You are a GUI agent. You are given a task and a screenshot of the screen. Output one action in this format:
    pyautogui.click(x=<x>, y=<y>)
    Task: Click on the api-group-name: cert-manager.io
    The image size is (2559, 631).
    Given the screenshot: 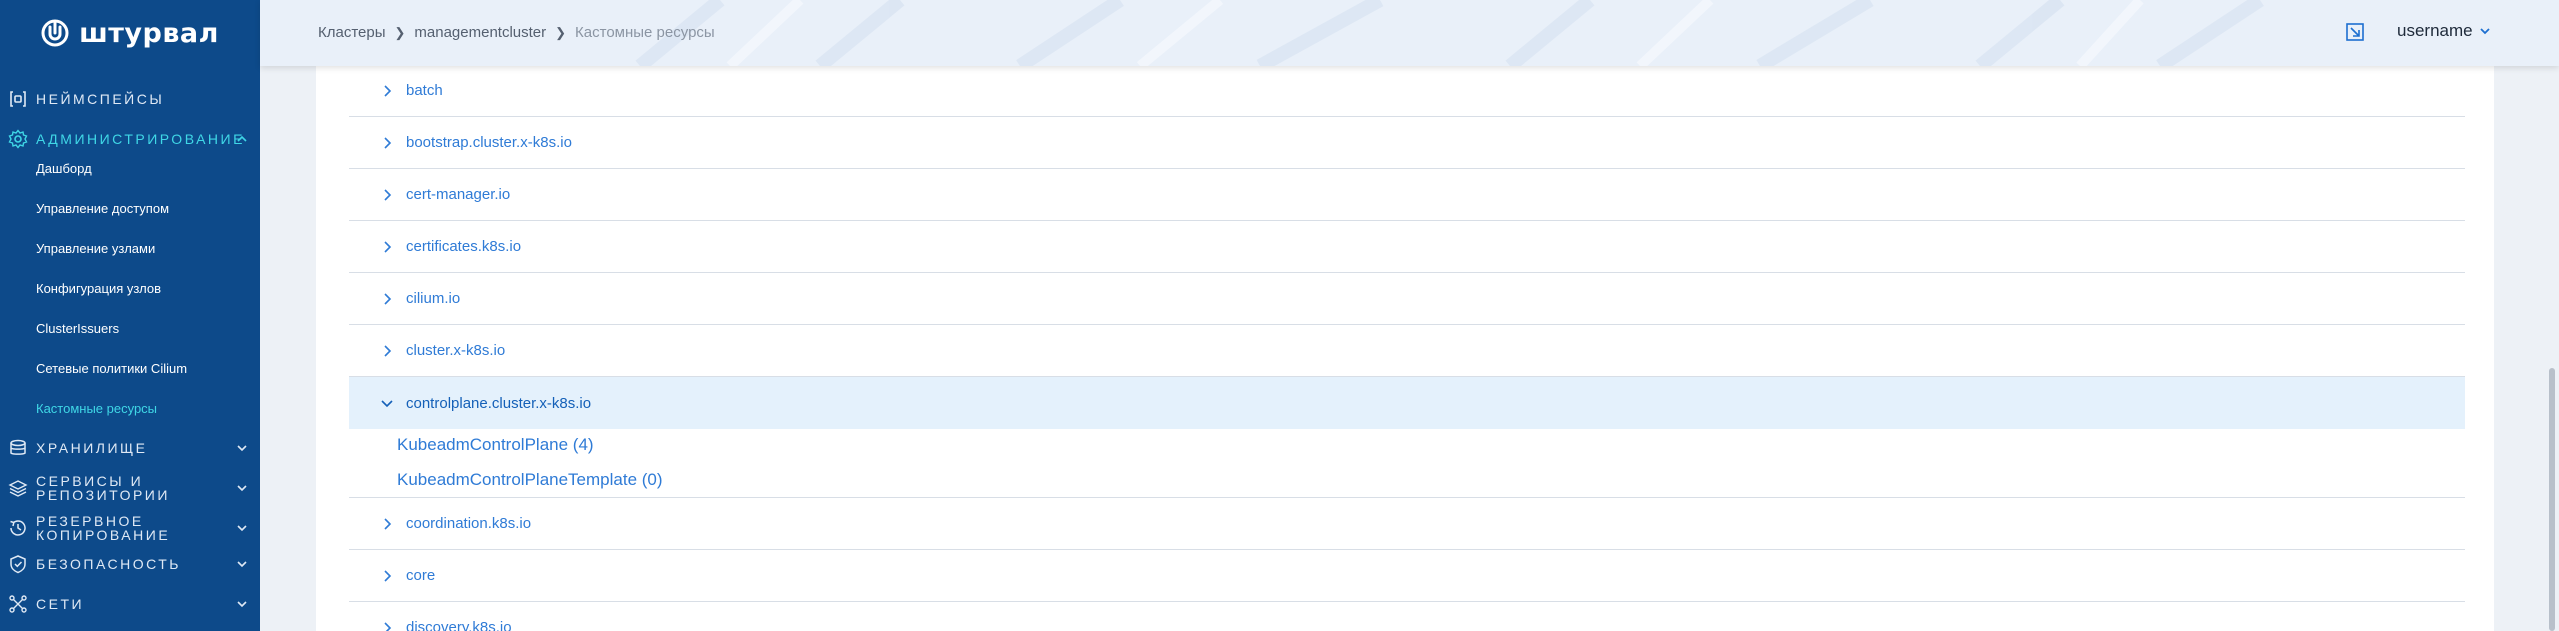 What is the action you would take?
    pyautogui.click(x=458, y=194)
    